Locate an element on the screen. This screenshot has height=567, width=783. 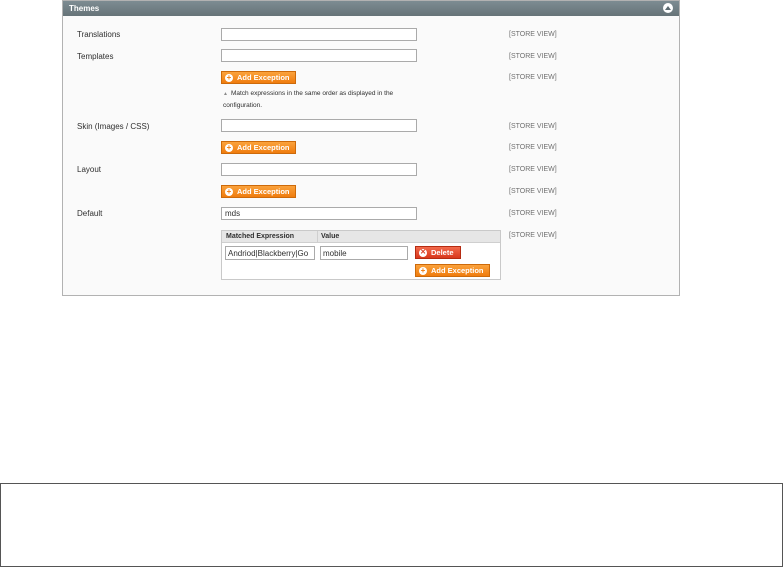
templates-input is located at coordinates (319, 55).